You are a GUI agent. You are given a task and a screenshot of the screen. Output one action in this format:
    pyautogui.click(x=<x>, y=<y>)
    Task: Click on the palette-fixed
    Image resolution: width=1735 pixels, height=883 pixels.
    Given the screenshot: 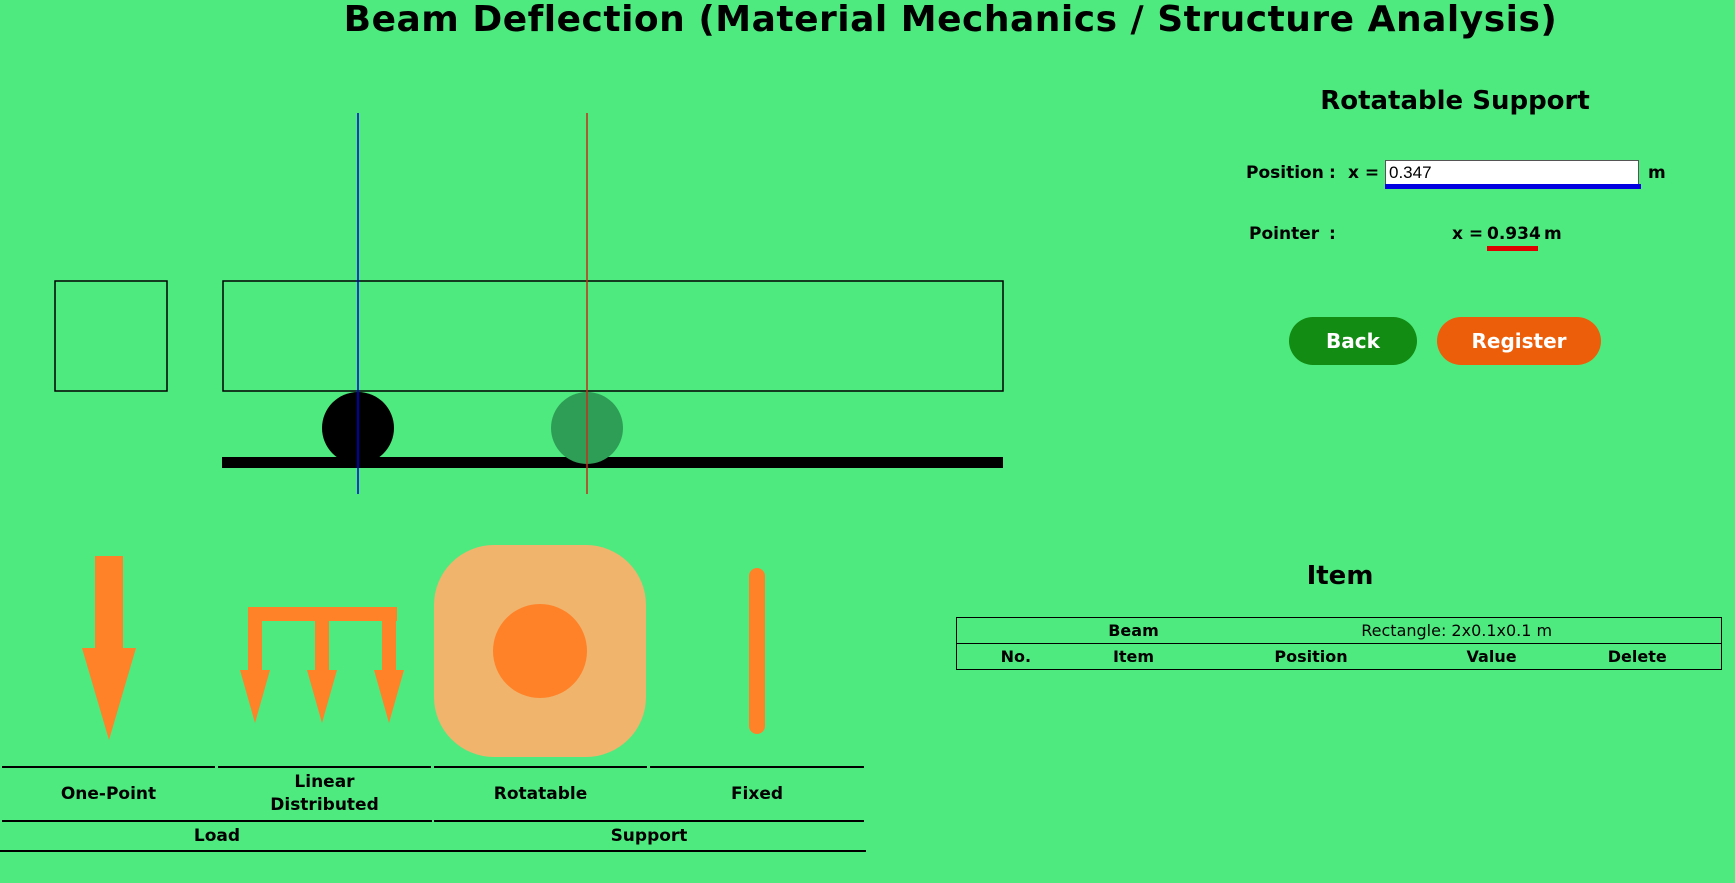 What is the action you would take?
    pyautogui.click(x=757, y=652)
    